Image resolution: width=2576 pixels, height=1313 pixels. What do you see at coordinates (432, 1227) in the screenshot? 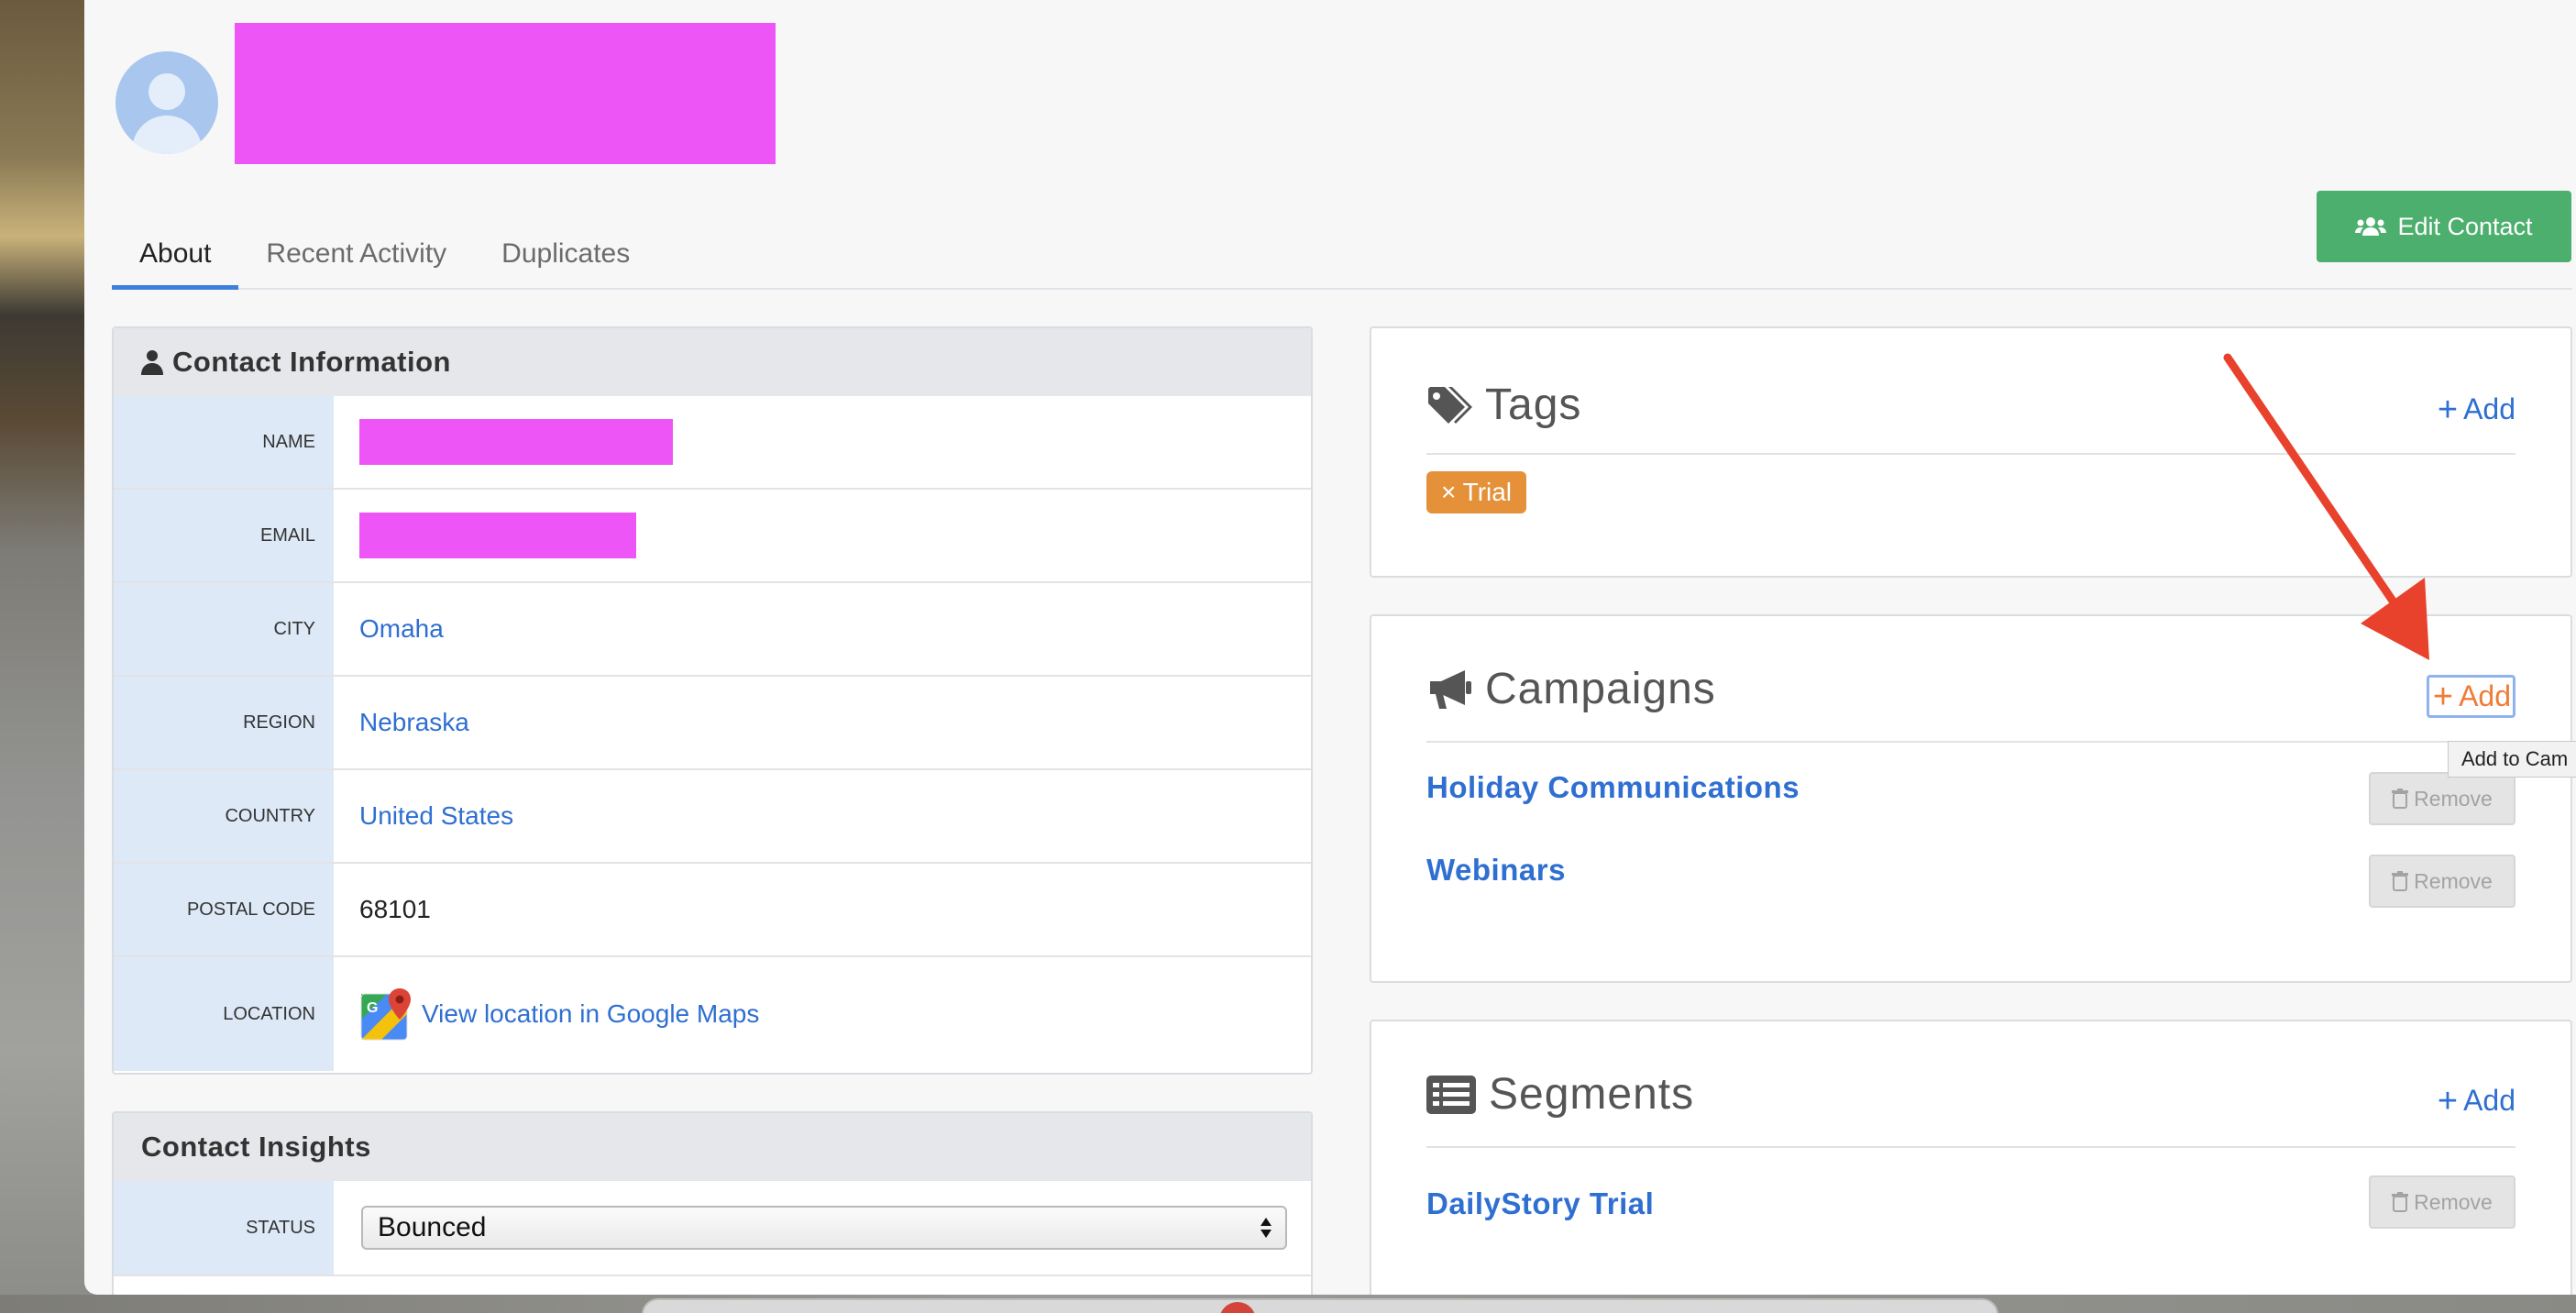
I see `status-select-value: Bounced` at bounding box center [432, 1227].